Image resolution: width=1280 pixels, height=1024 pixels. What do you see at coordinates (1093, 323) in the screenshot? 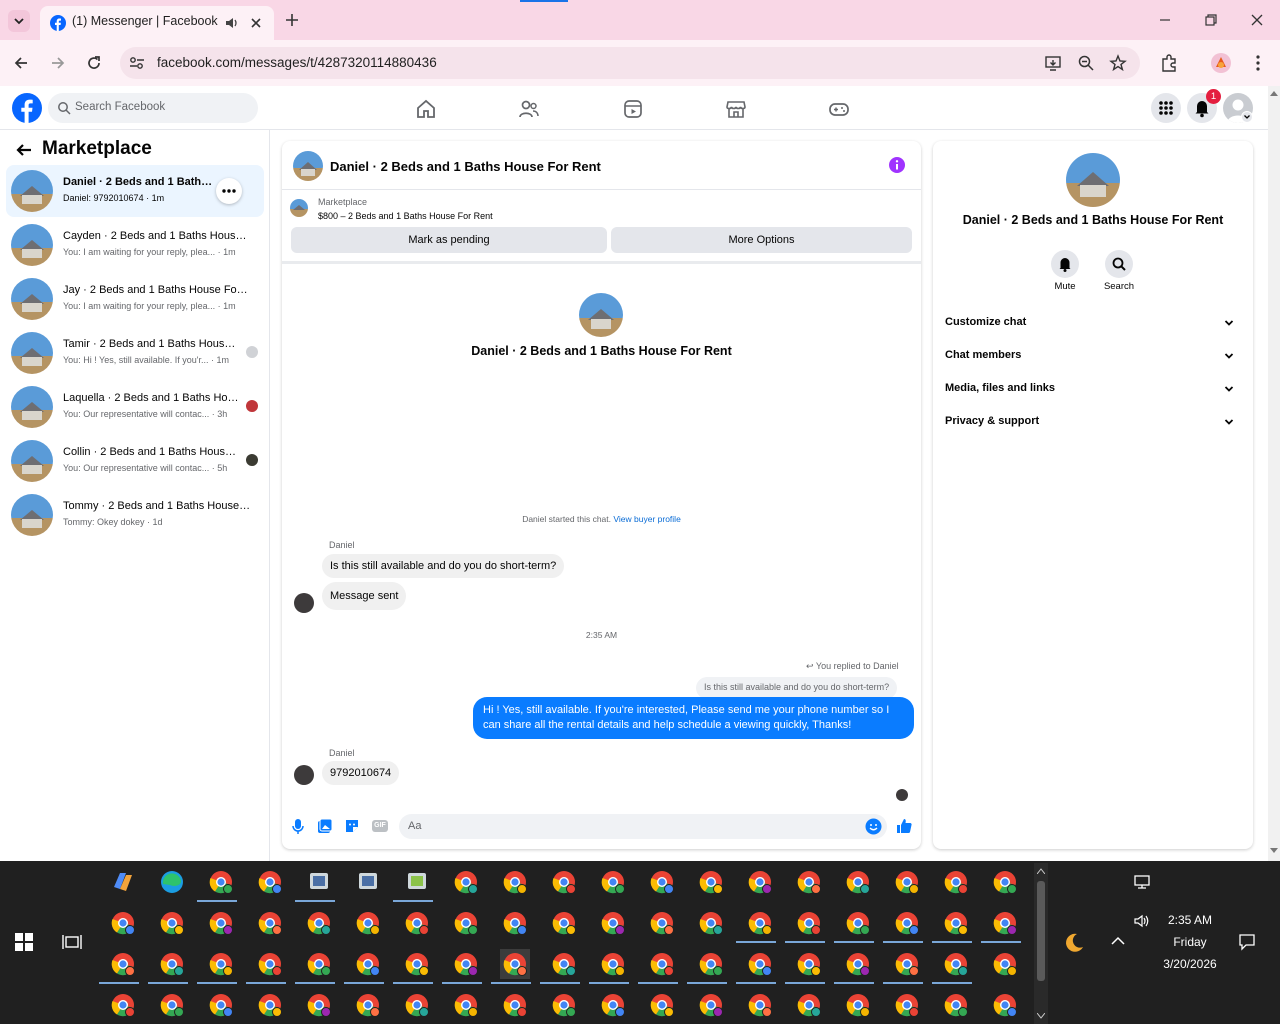
I see `customize-chat-section: Customize chat` at bounding box center [1093, 323].